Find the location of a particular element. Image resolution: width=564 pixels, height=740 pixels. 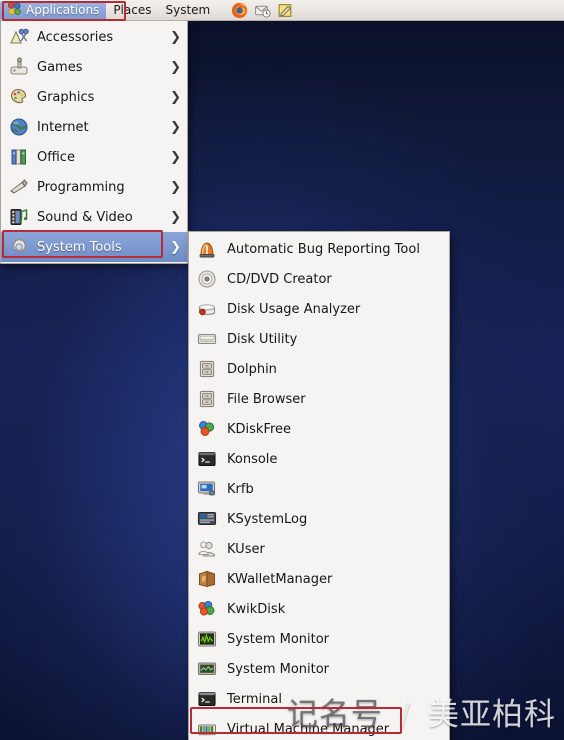

menu-item-graphics: Graphics ❯ is located at coordinates (94, 97).